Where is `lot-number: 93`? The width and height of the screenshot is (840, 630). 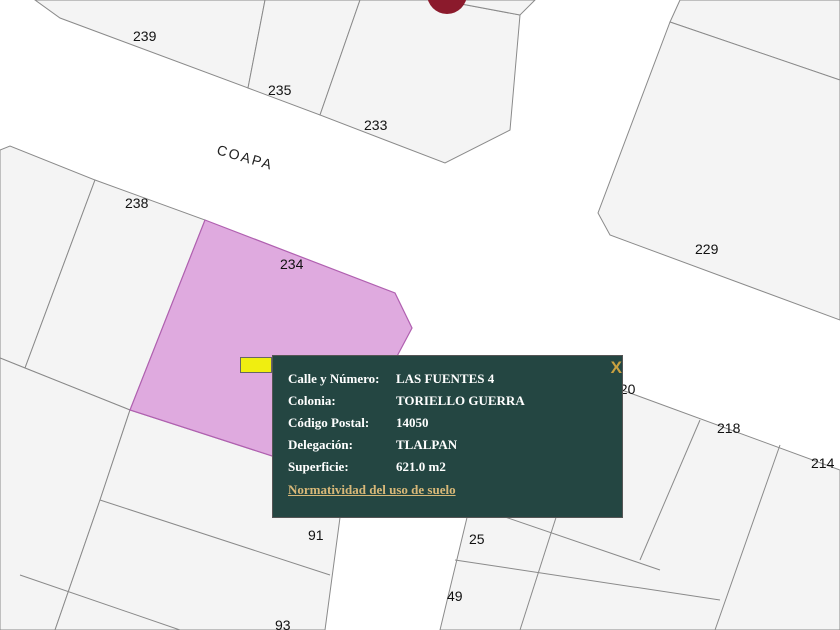 lot-number: 93 is located at coordinates (283, 623).